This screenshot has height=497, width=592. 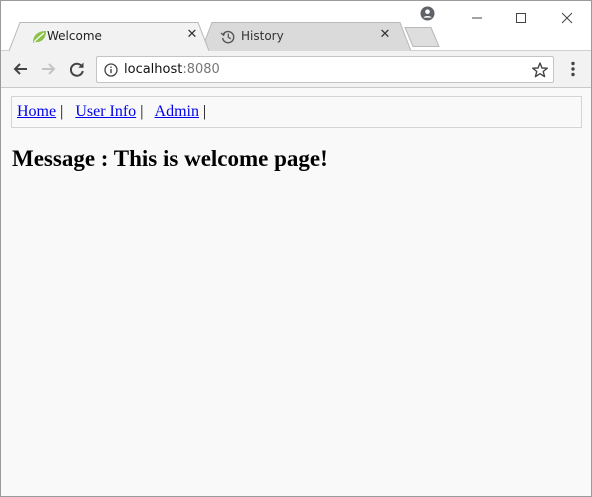 What do you see at coordinates (111, 70) in the screenshot?
I see `info-icon` at bounding box center [111, 70].